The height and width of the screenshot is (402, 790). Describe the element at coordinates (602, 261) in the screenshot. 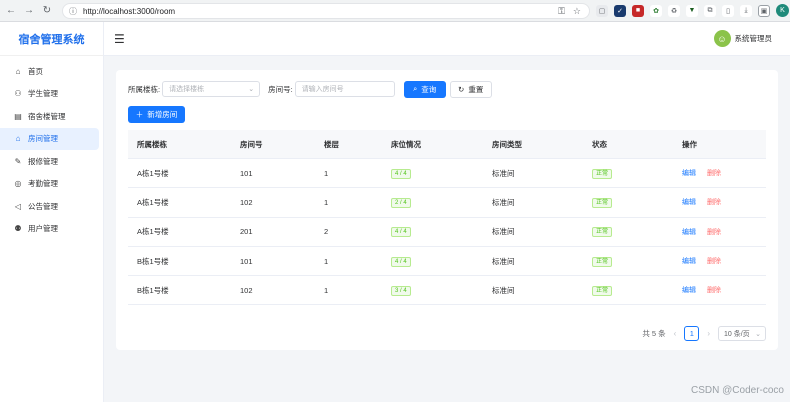

I see `status-badge: 正常` at that location.